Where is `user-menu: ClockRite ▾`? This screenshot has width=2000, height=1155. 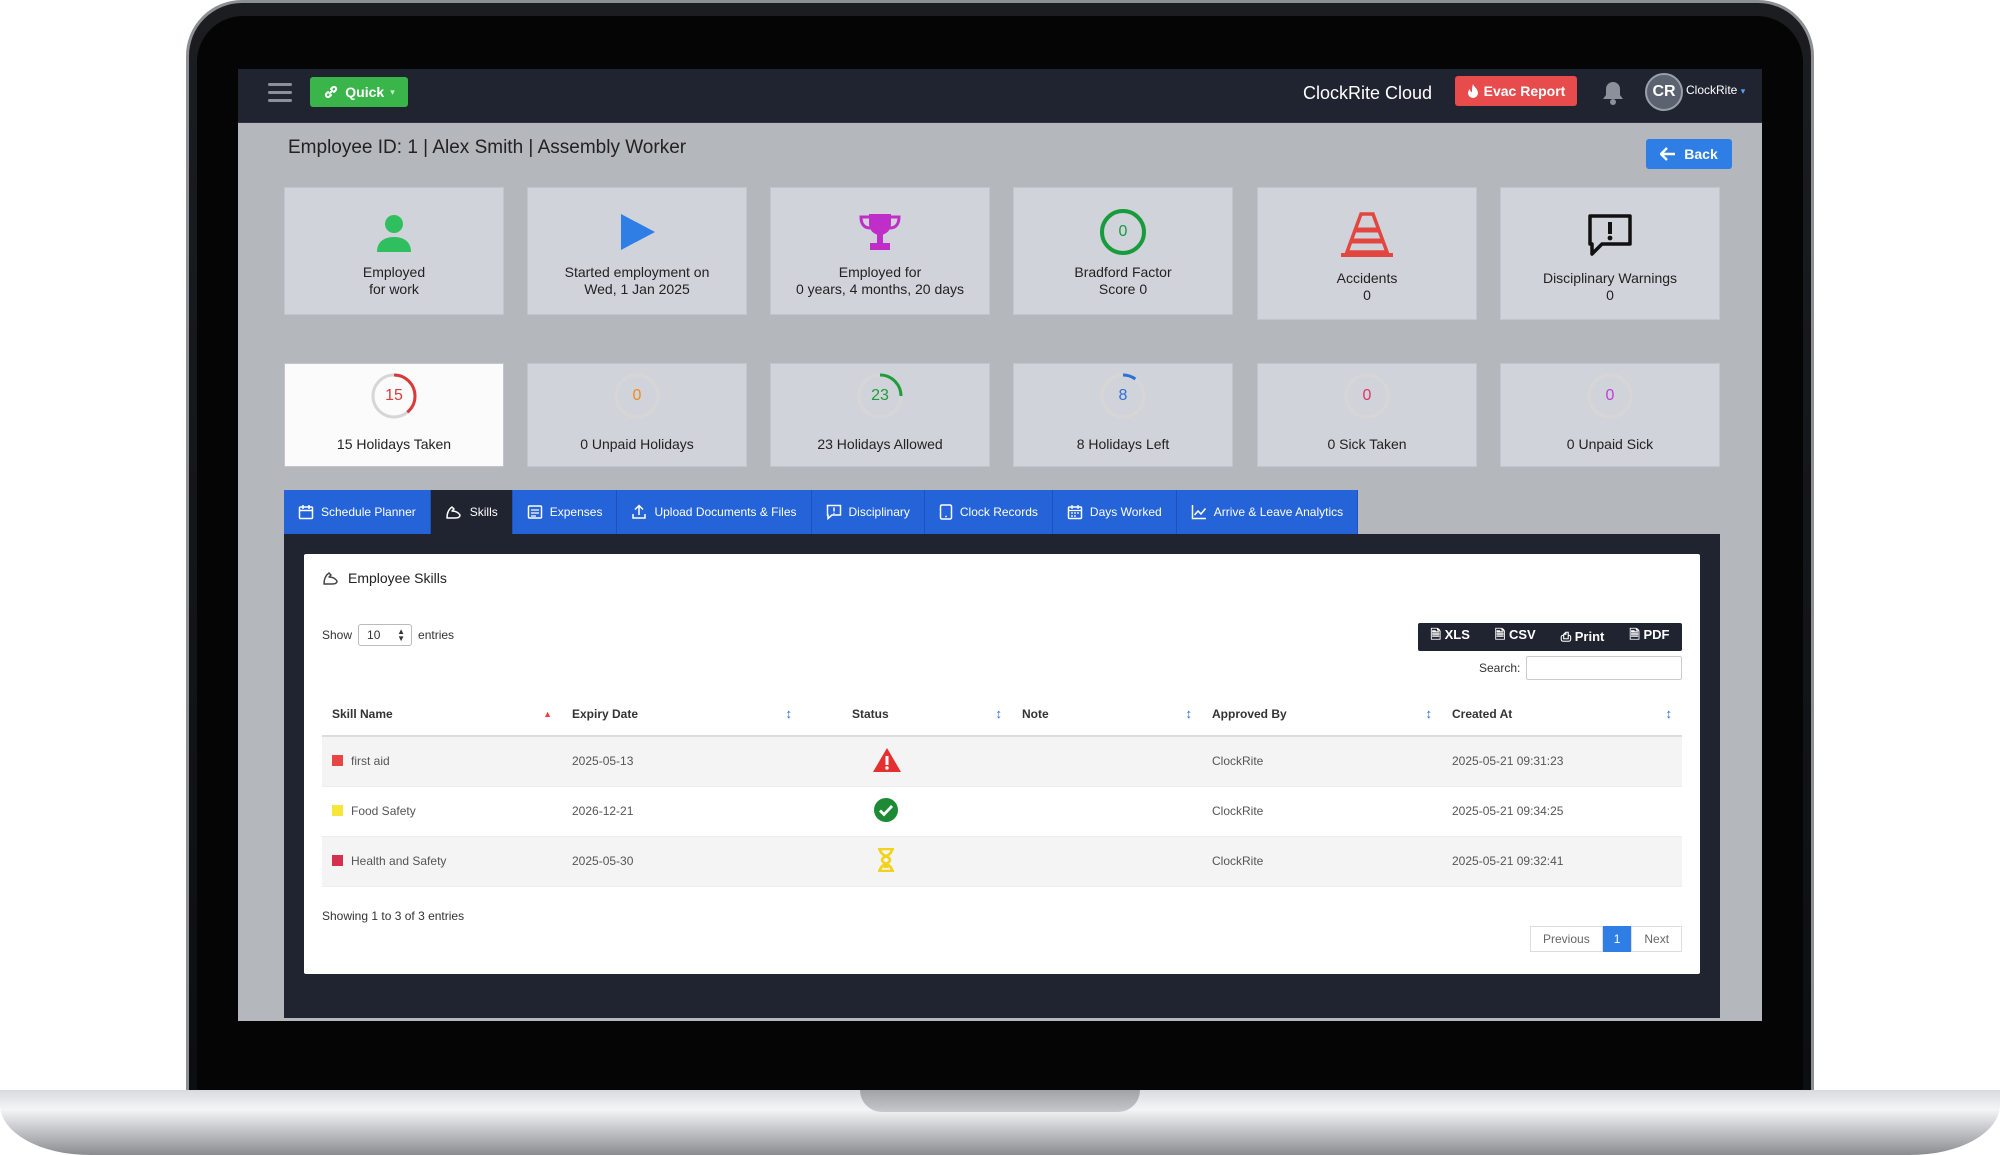 user-menu: ClockRite ▾ is located at coordinates (1715, 90).